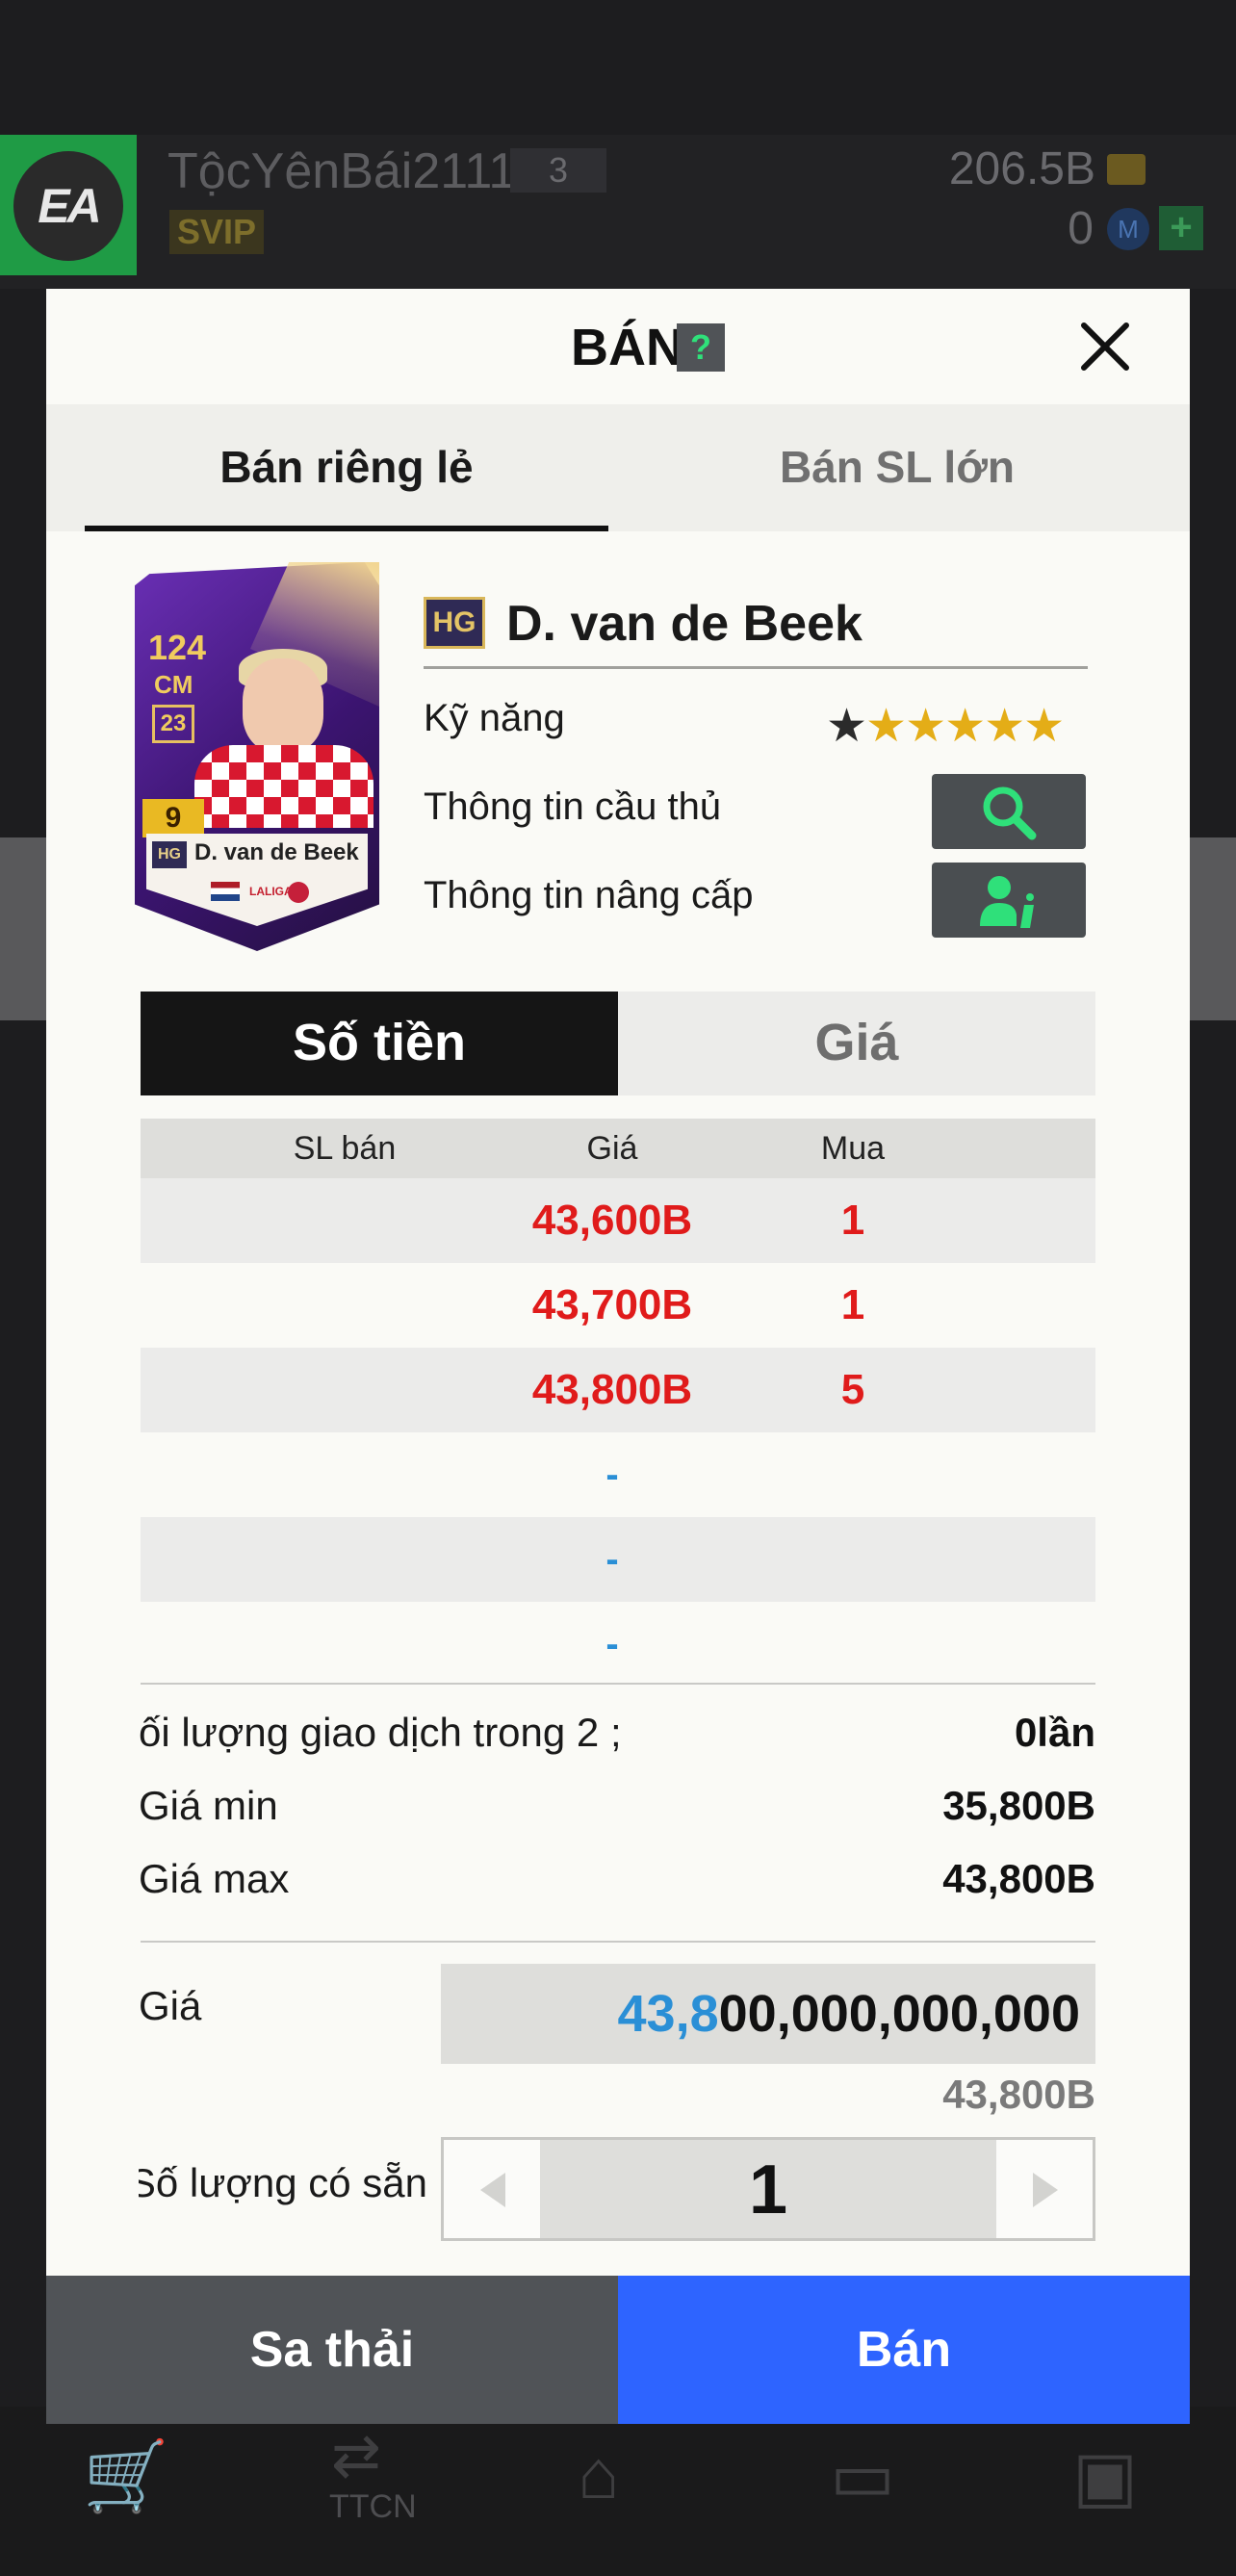  I want to click on quantity-label: Số lượng có sẵn, so click(283, 2183).